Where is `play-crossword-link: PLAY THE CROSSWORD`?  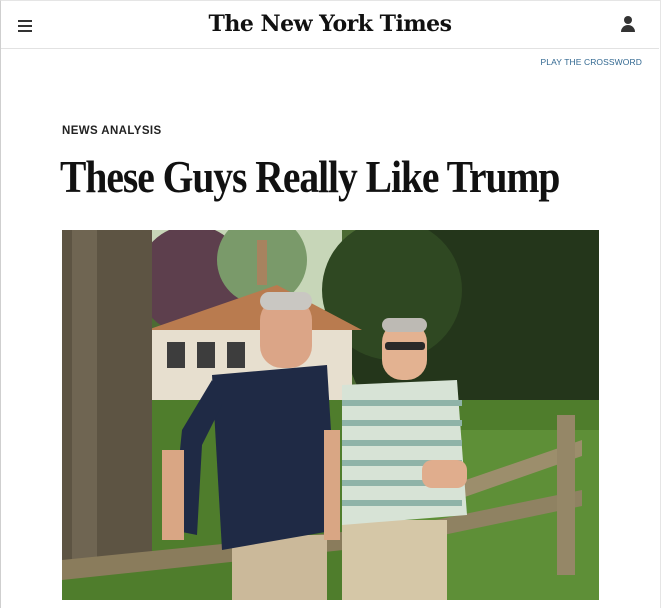
play-crossword-link: PLAY THE CROSSWORD is located at coordinates (591, 62).